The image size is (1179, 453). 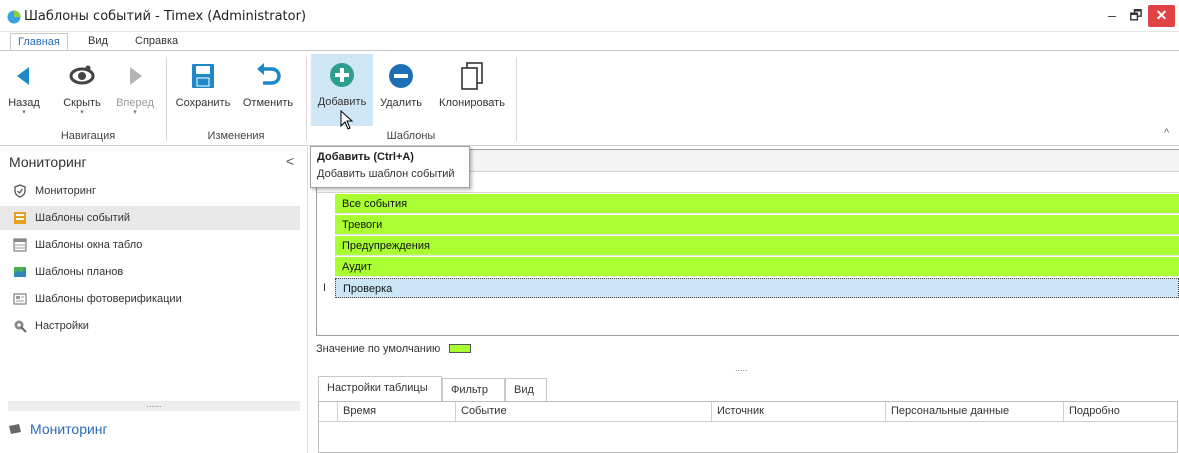 What do you see at coordinates (1136, 16) in the screenshot?
I see `restore-button: 🗗` at bounding box center [1136, 16].